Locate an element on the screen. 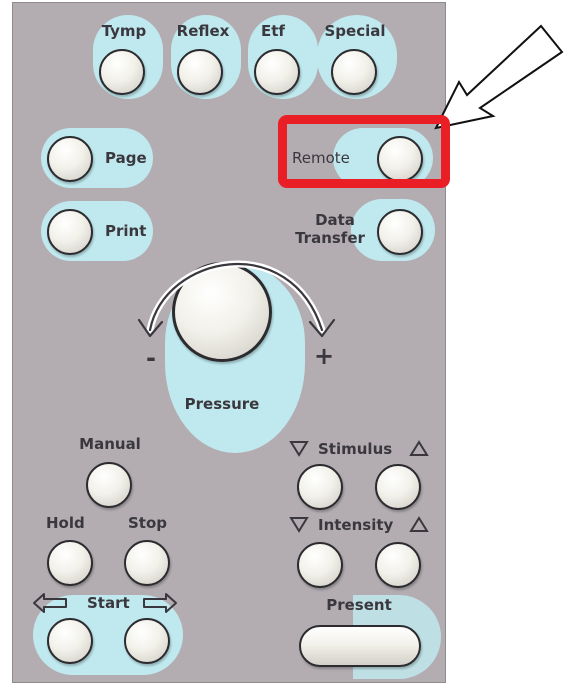 The height and width of the screenshot is (685, 571). arrow-callout-icon is located at coordinates (499, 77).